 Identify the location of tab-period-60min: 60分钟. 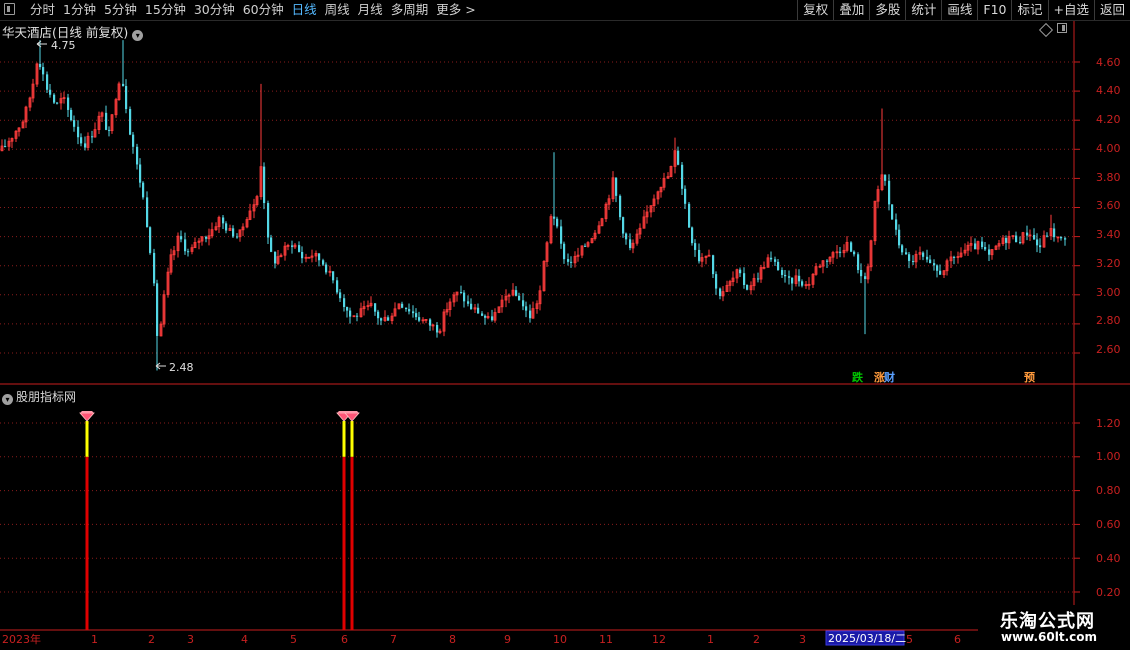
(263, 10).